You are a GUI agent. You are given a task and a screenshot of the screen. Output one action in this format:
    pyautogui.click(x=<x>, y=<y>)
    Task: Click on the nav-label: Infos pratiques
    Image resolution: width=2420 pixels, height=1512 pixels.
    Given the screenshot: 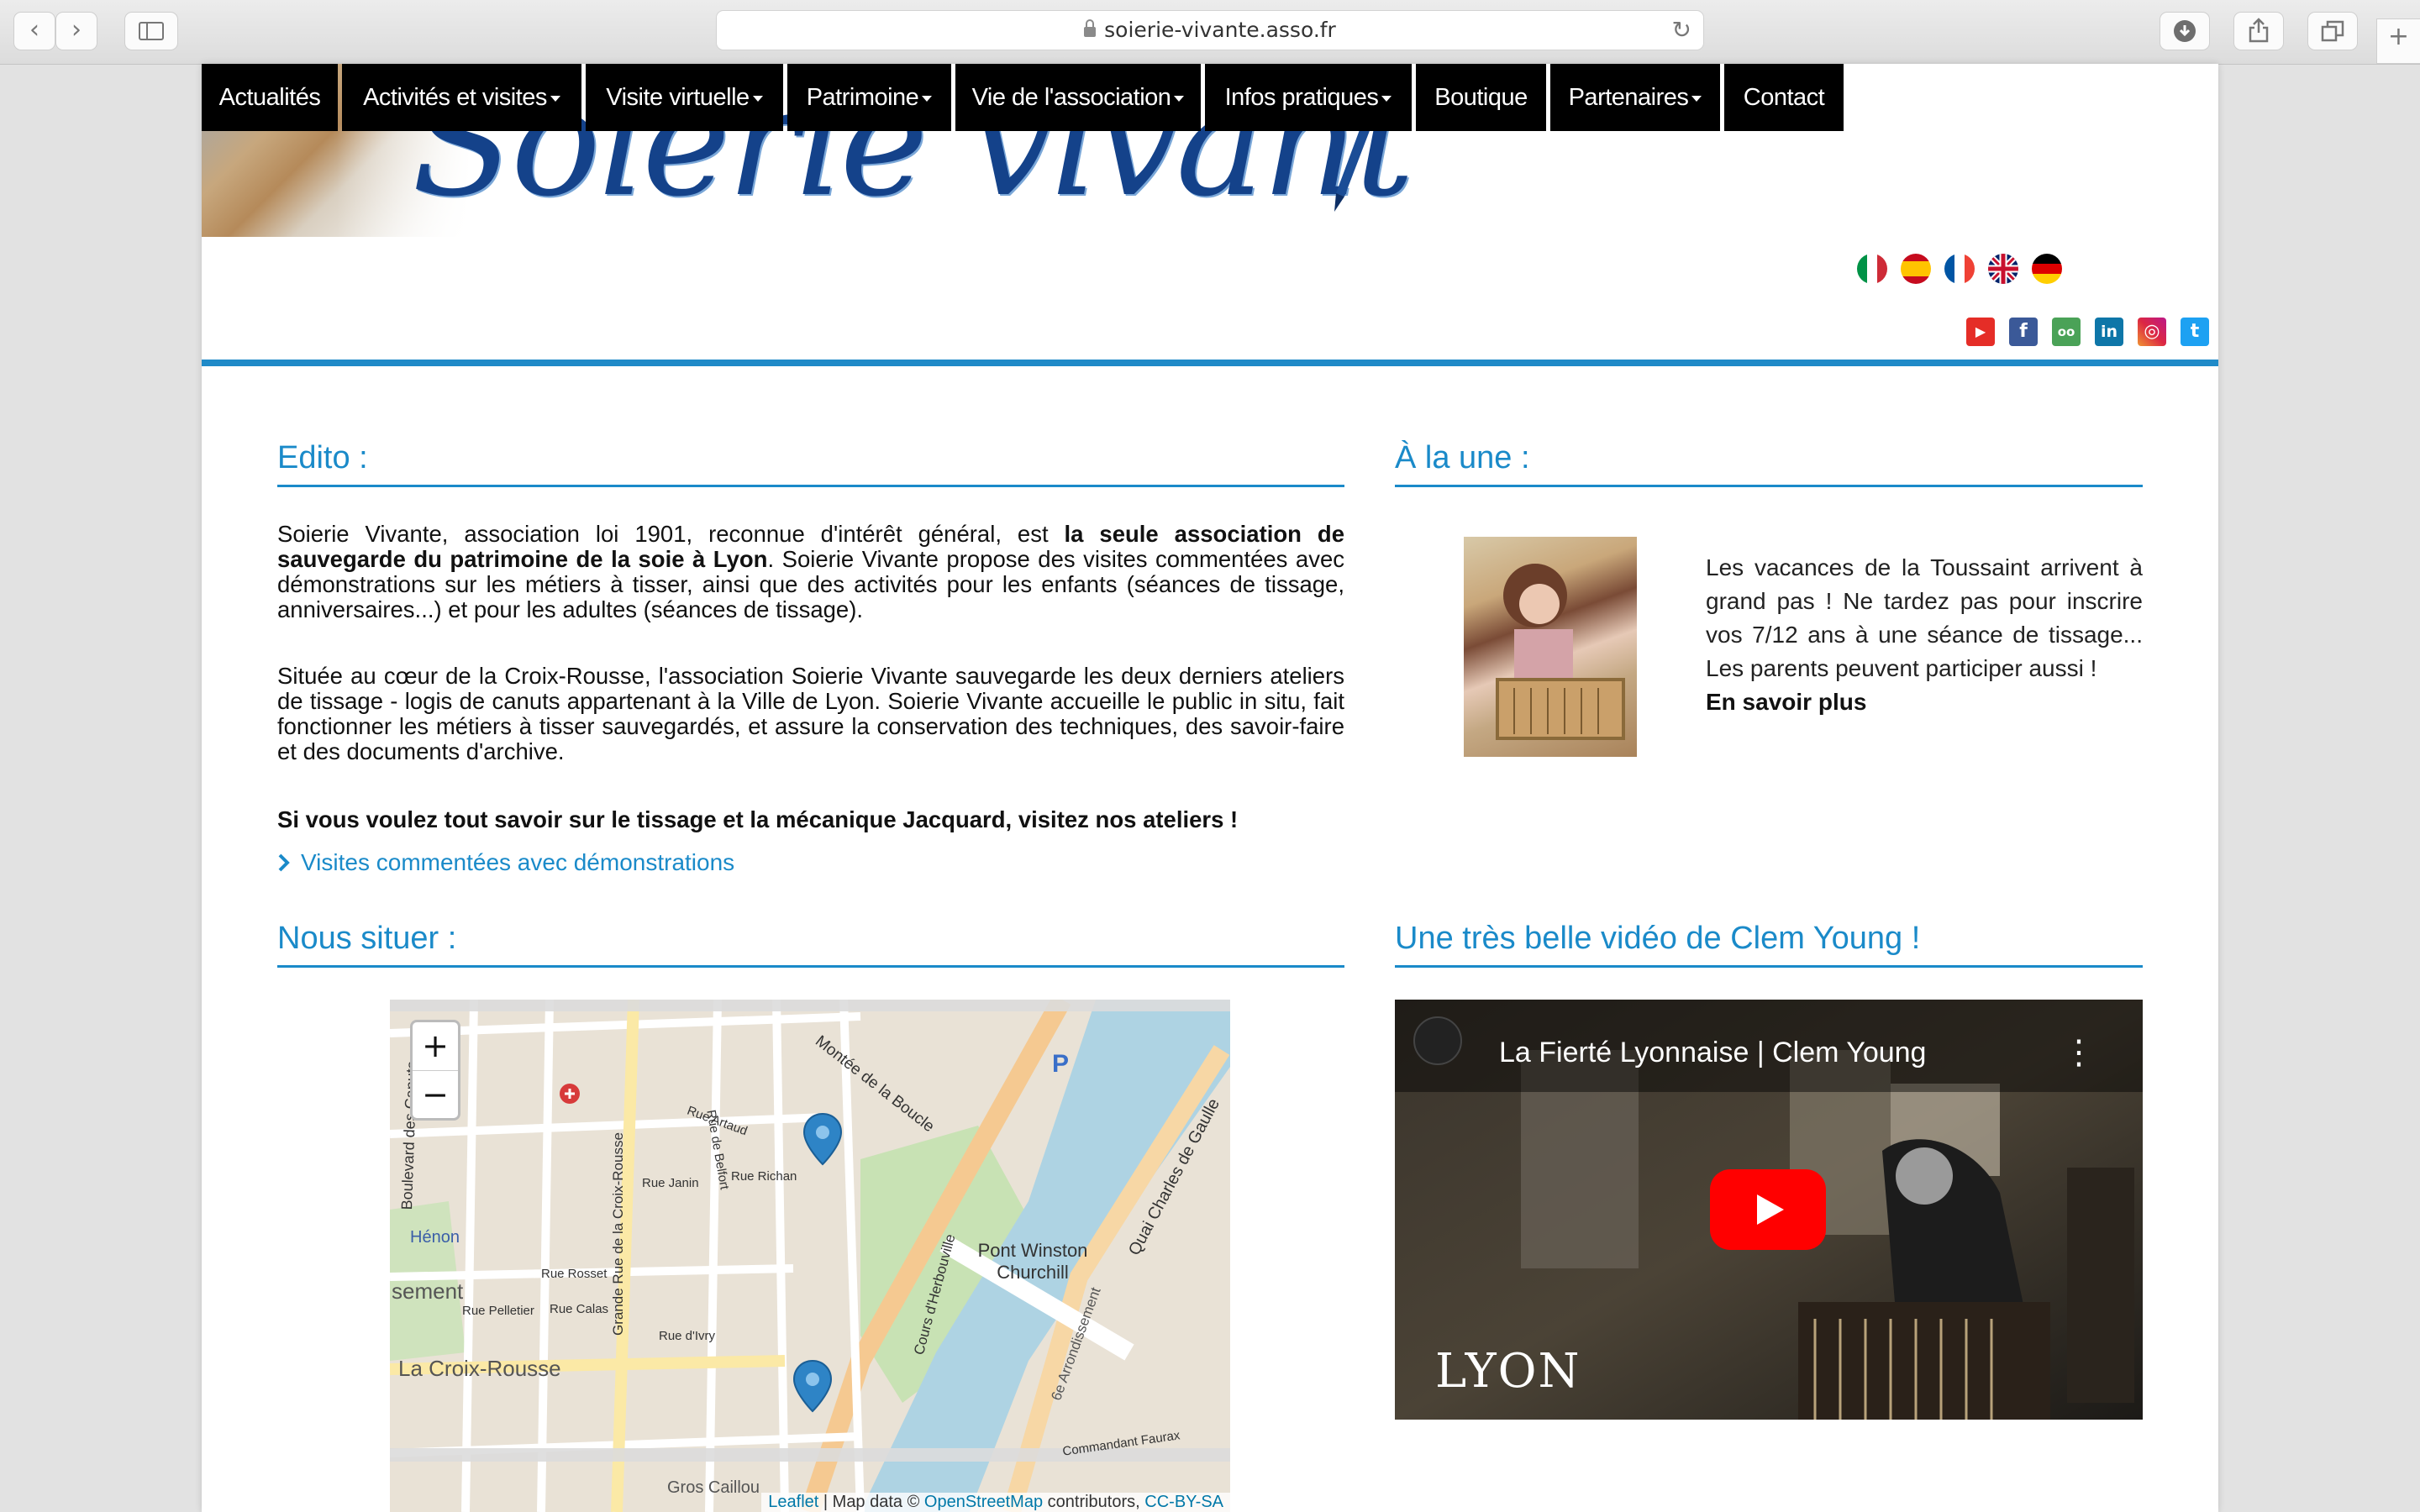 What is the action you would take?
    pyautogui.click(x=1301, y=97)
    